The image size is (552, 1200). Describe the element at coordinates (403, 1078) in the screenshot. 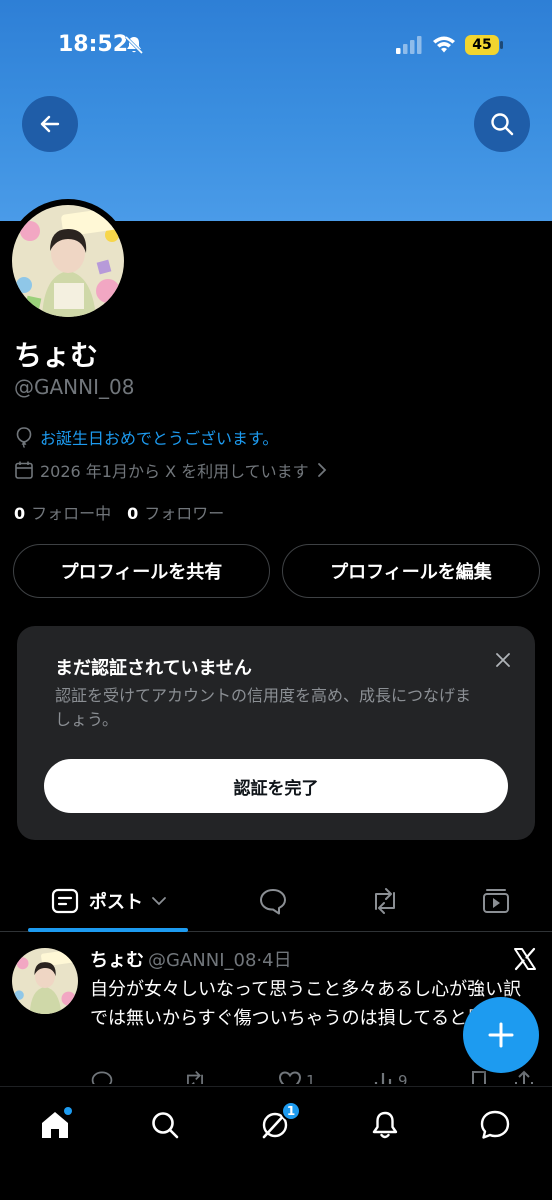

I see `views-count: 9` at that location.